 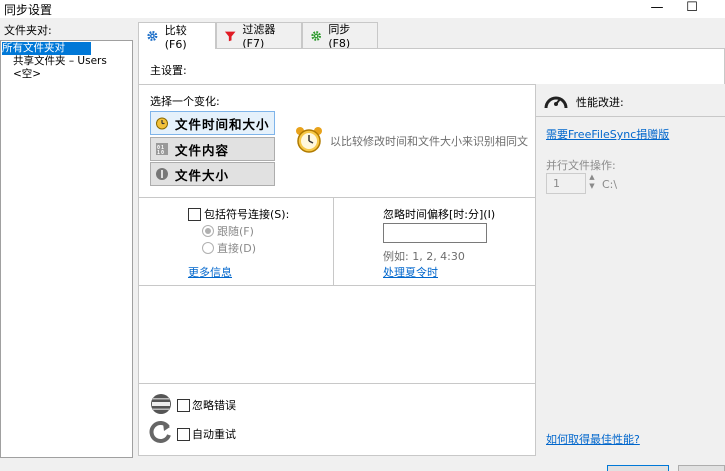 I want to click on symlink-direct-radio, so click(x=208, y=248).